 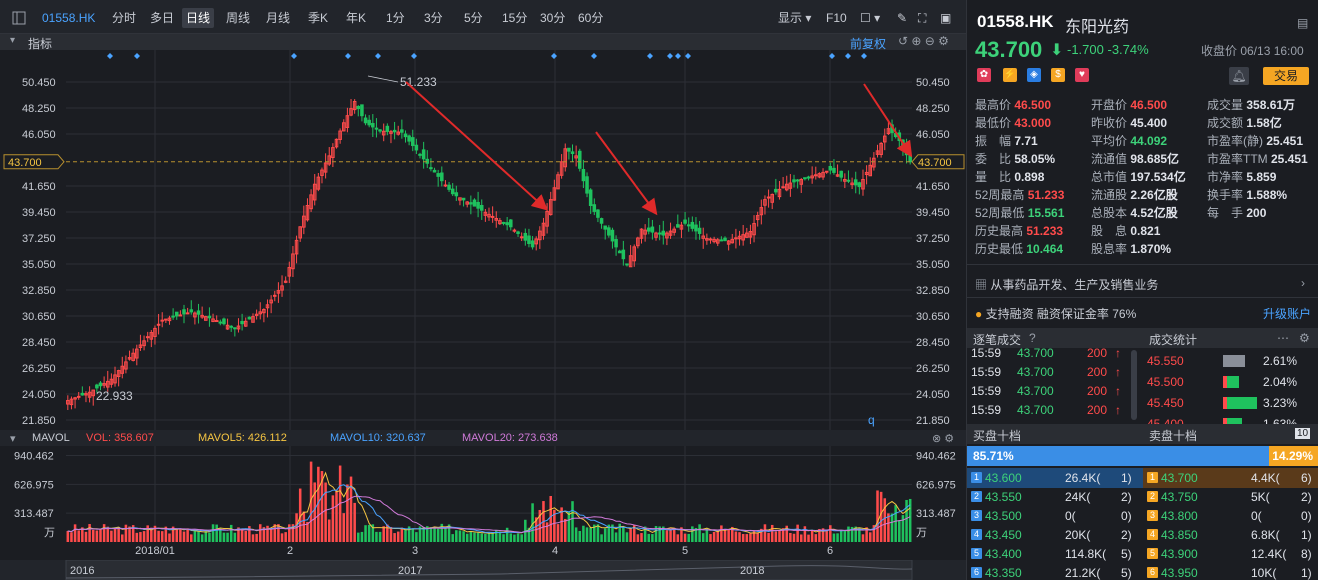 What do you see at coordinates (1138, 176) in the screenshot?
I see `stat-item: 总市值 197.534亿` at bounding box center [1138, 176].